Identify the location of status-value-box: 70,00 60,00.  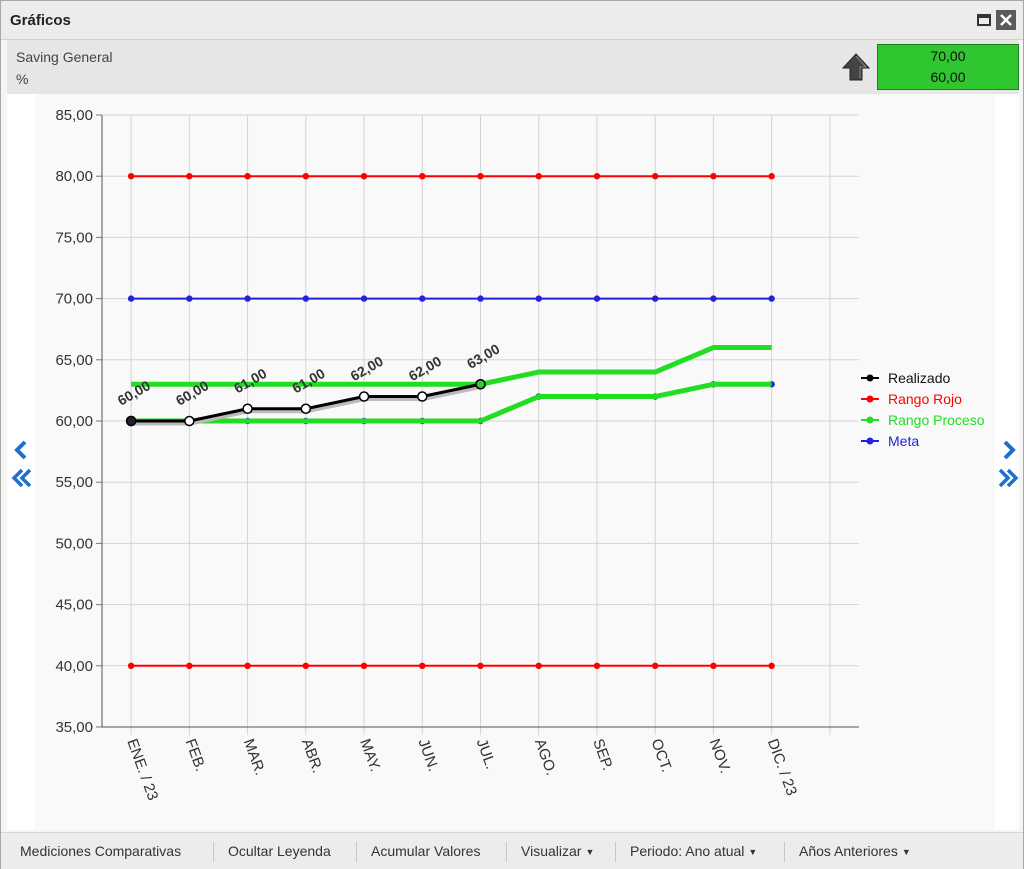
(948, 67).